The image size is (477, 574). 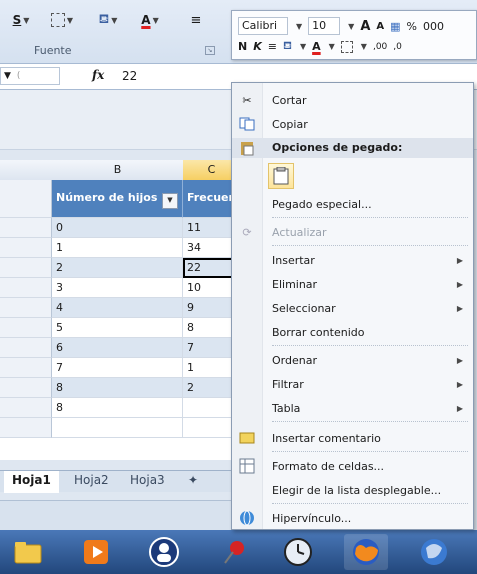 What do you see at coordinates (352, 332) in the screenshot?
I see `menu-item-clear-contents: Borrar contenido` at bounding box center [352, 332].